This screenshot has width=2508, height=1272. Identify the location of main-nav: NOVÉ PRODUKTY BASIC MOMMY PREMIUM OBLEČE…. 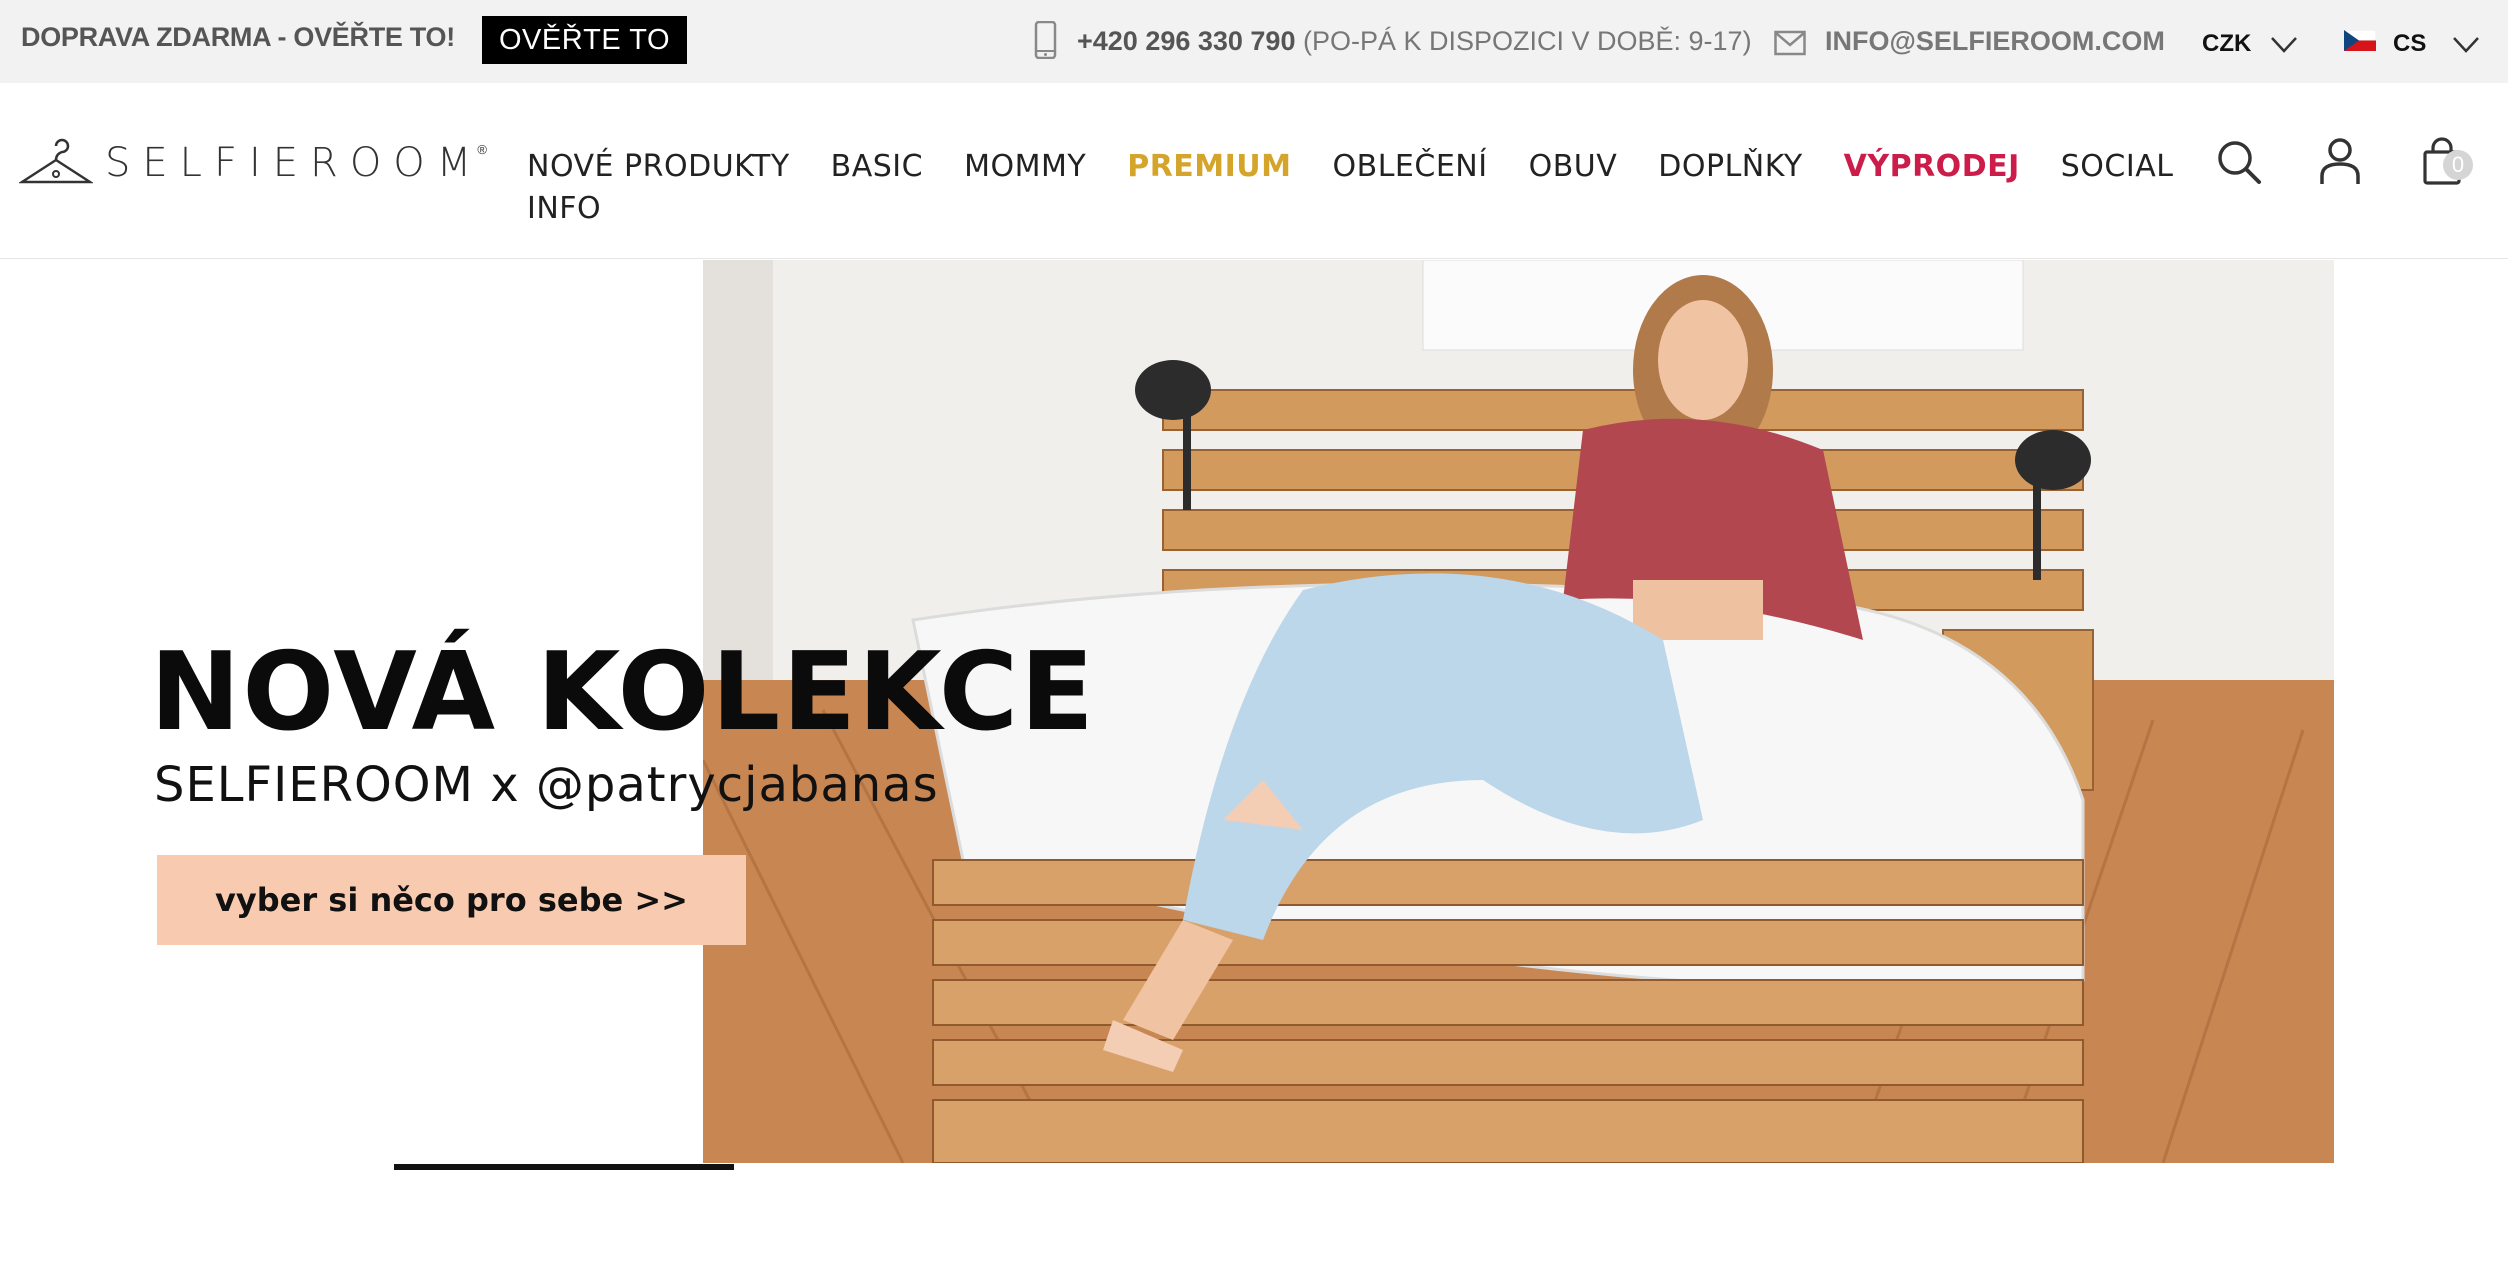
(1370, 166).